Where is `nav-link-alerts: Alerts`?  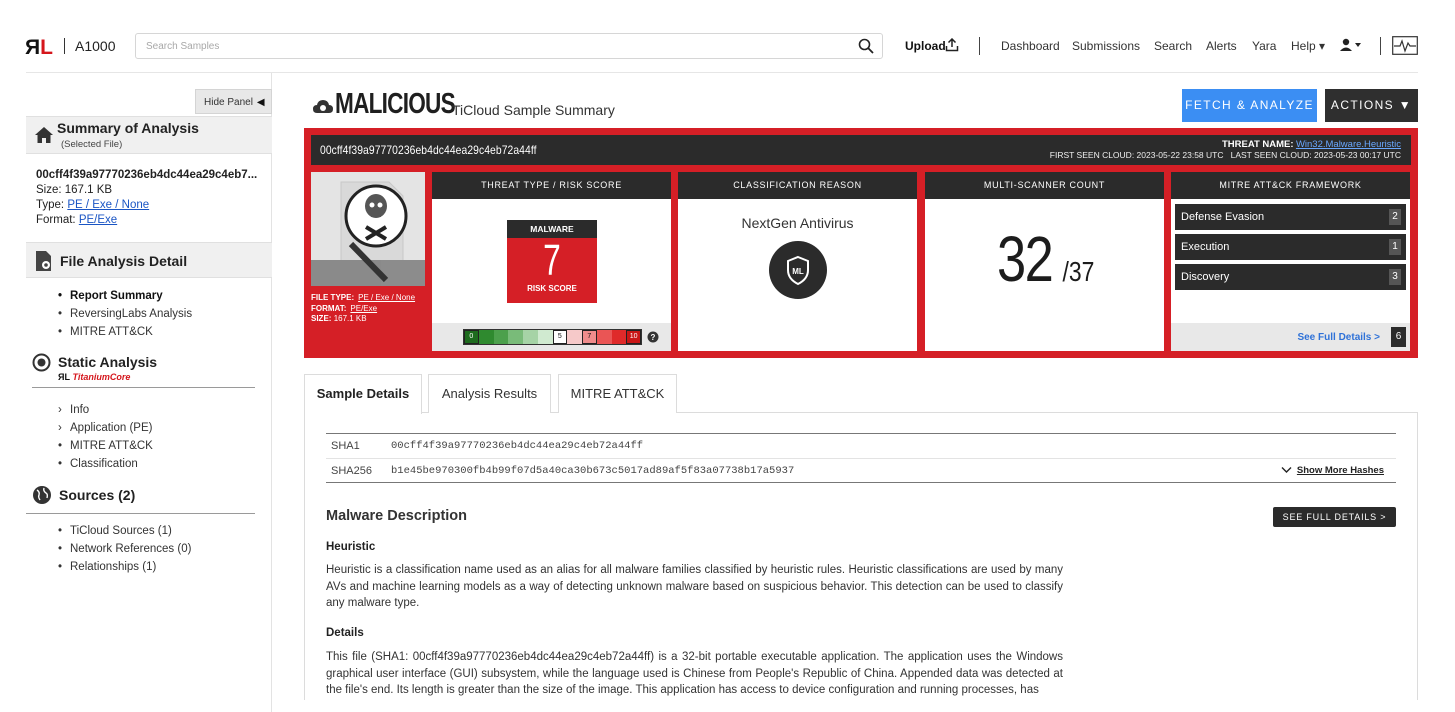
nav-link-alerts: Alerts is located at coordinates (1221, 46).